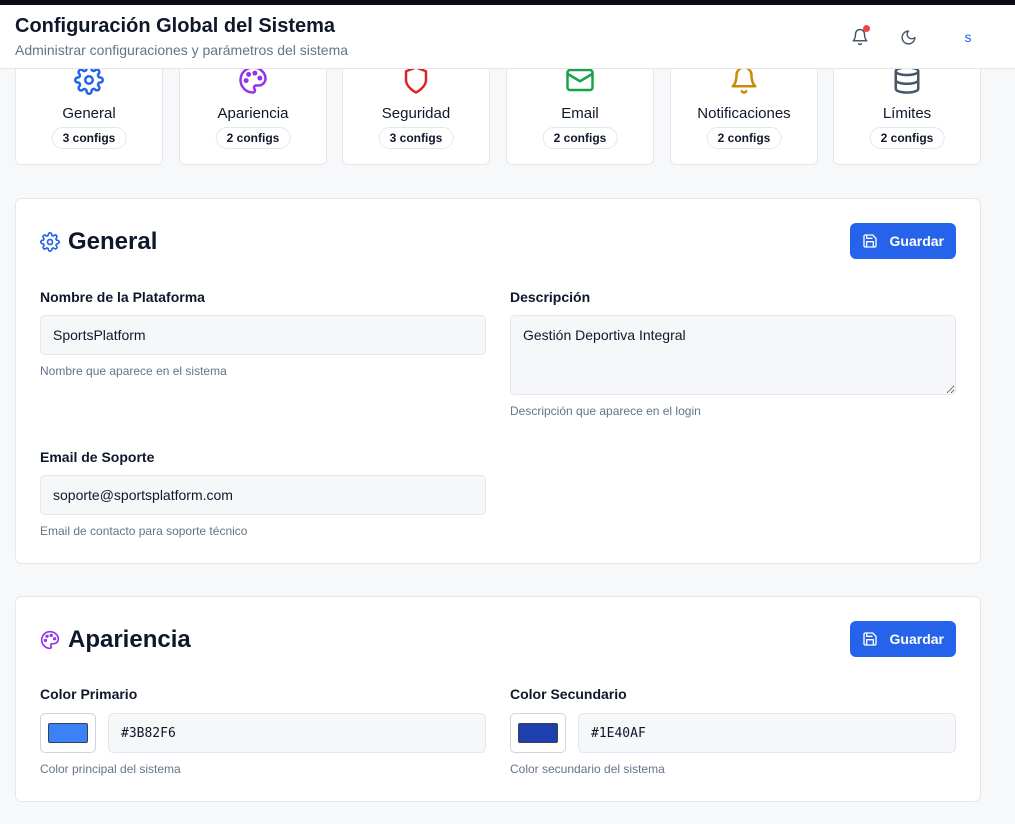 This screenshot has height=824, width=1015. Describe the element at coordinates (416, 80) in the screenshot. I see `shield-icon` at that location.